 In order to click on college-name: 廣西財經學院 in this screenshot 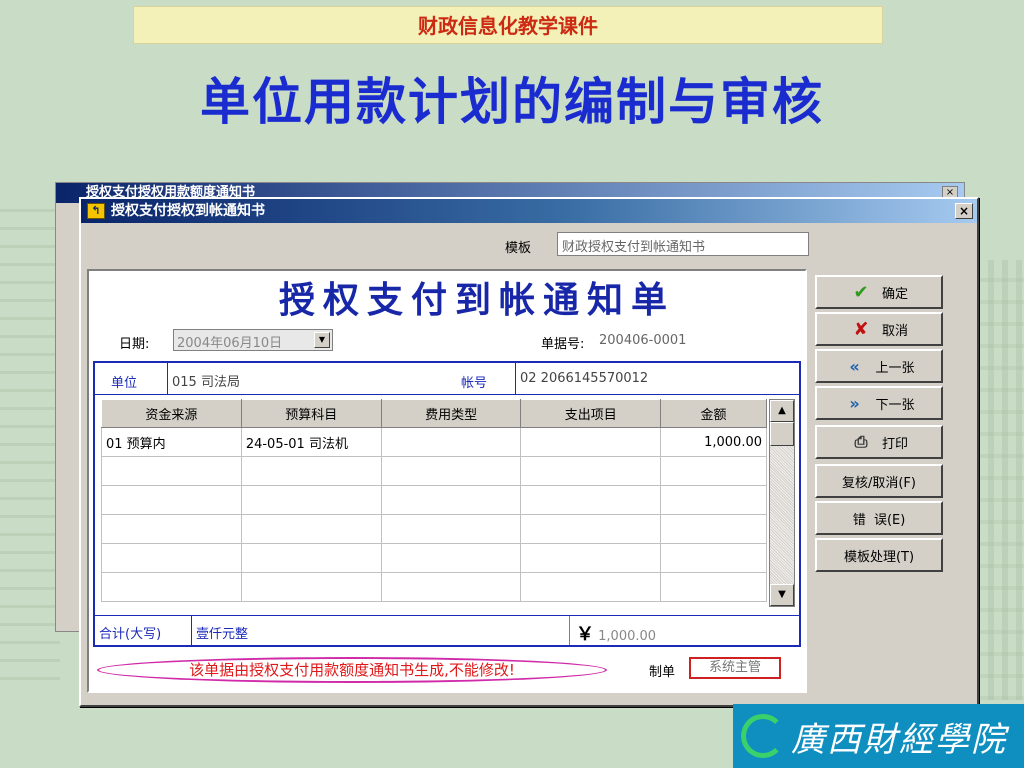, I will do `click(899, 739)`.